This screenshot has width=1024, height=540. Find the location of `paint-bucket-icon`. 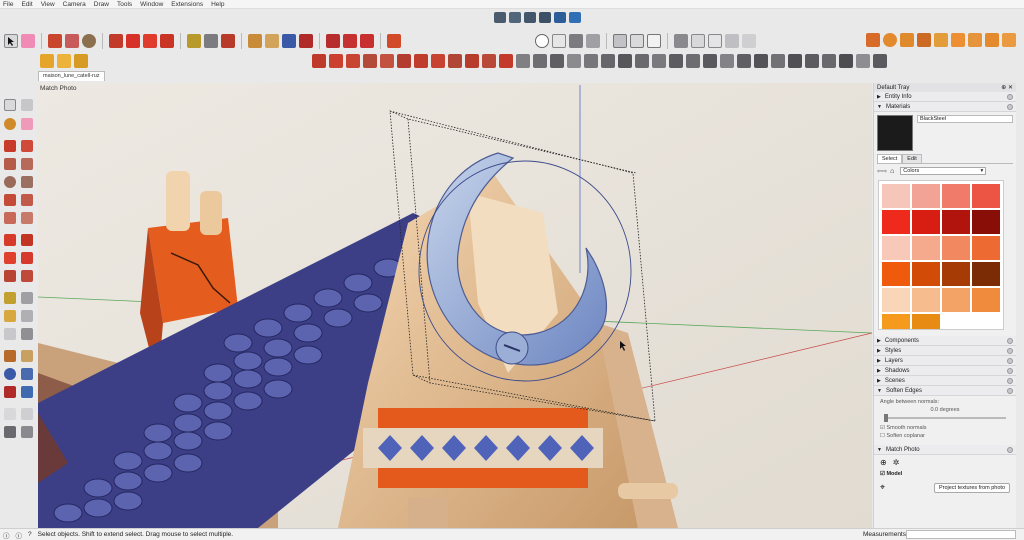

paint-bucket-icon is located at coordinates (228, 41).